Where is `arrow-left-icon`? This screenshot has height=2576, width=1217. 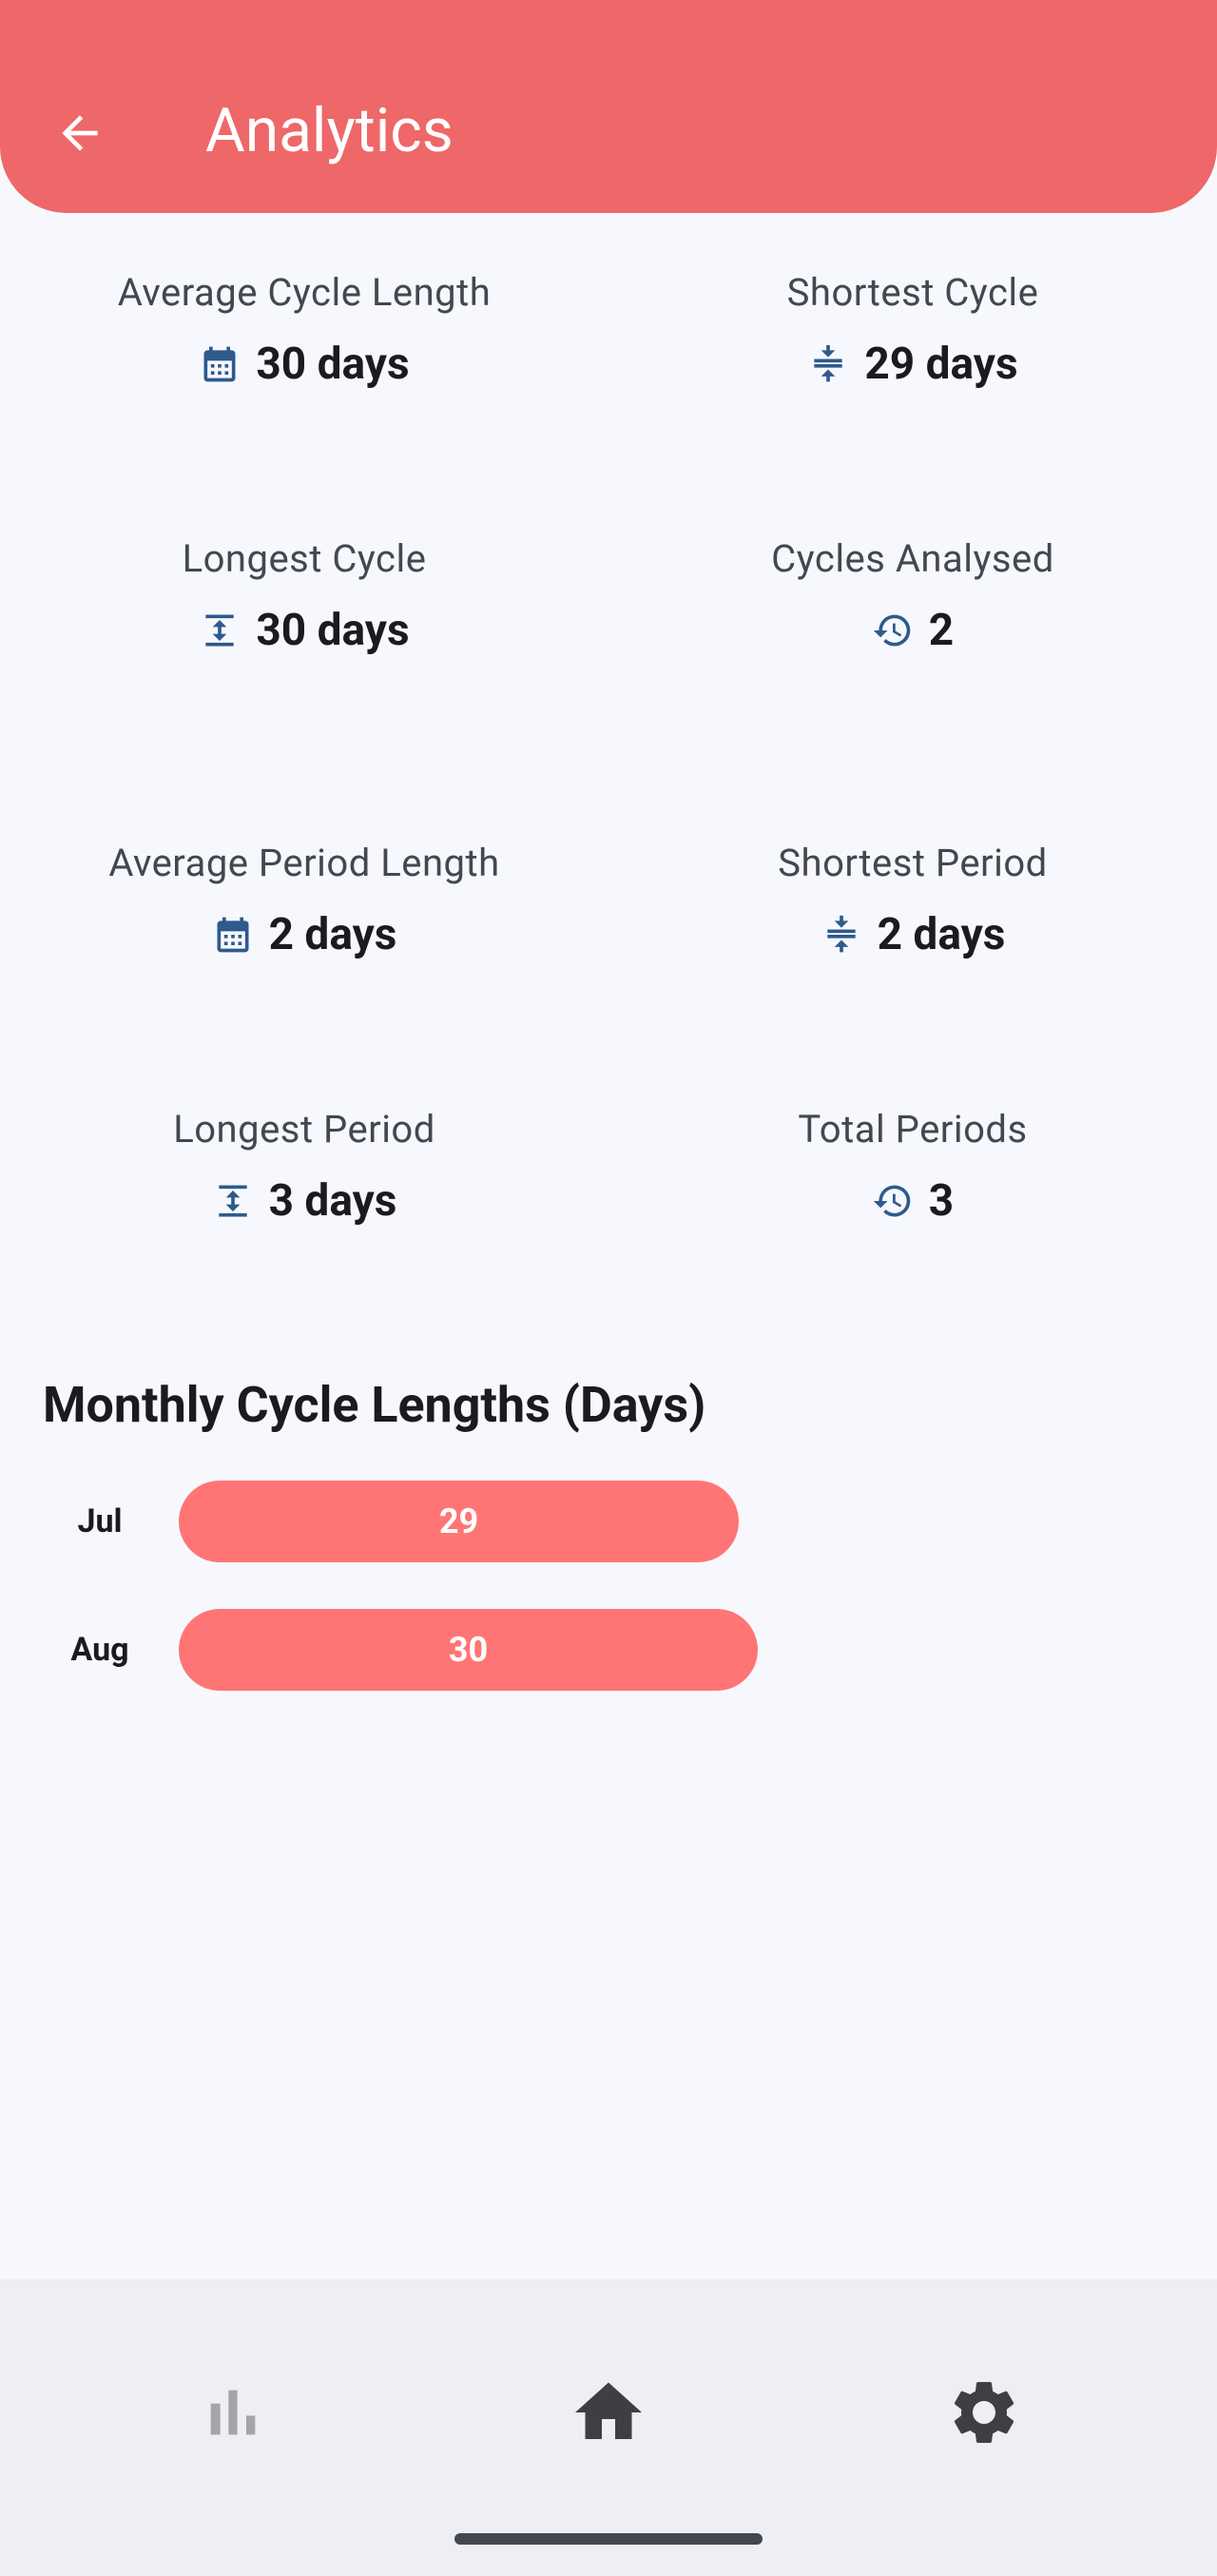 arrow-left-icon is located at coordinates (80, 133).